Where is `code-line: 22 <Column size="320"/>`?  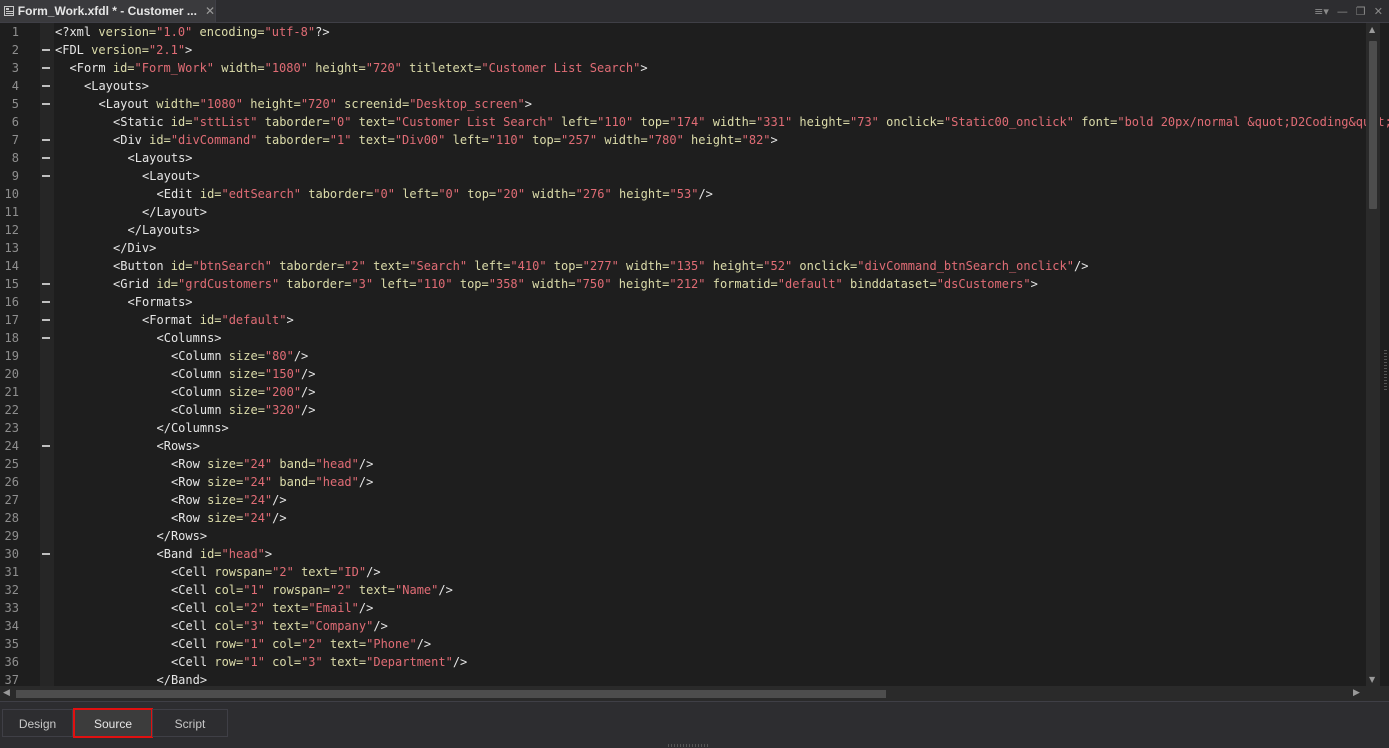
code-line: 22 <Column size="320"/> is located at coordinates (683, 410).